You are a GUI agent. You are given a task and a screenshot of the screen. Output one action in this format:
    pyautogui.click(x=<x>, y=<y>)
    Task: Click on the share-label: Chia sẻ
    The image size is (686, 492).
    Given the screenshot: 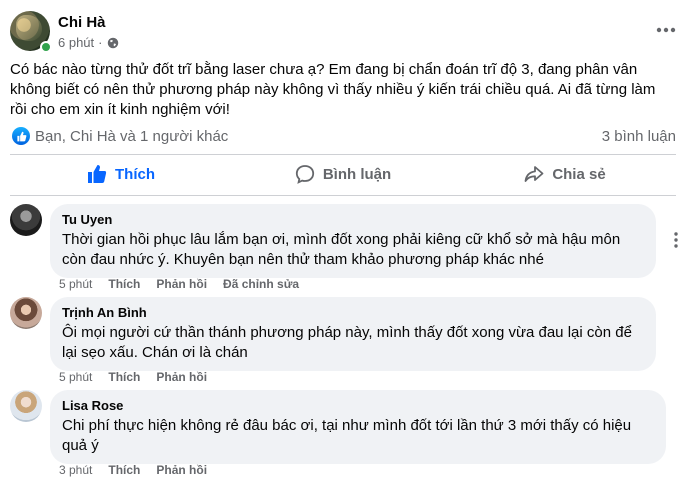 What is the action you would take?
    pyautogui.click(x=579, y=174)
    